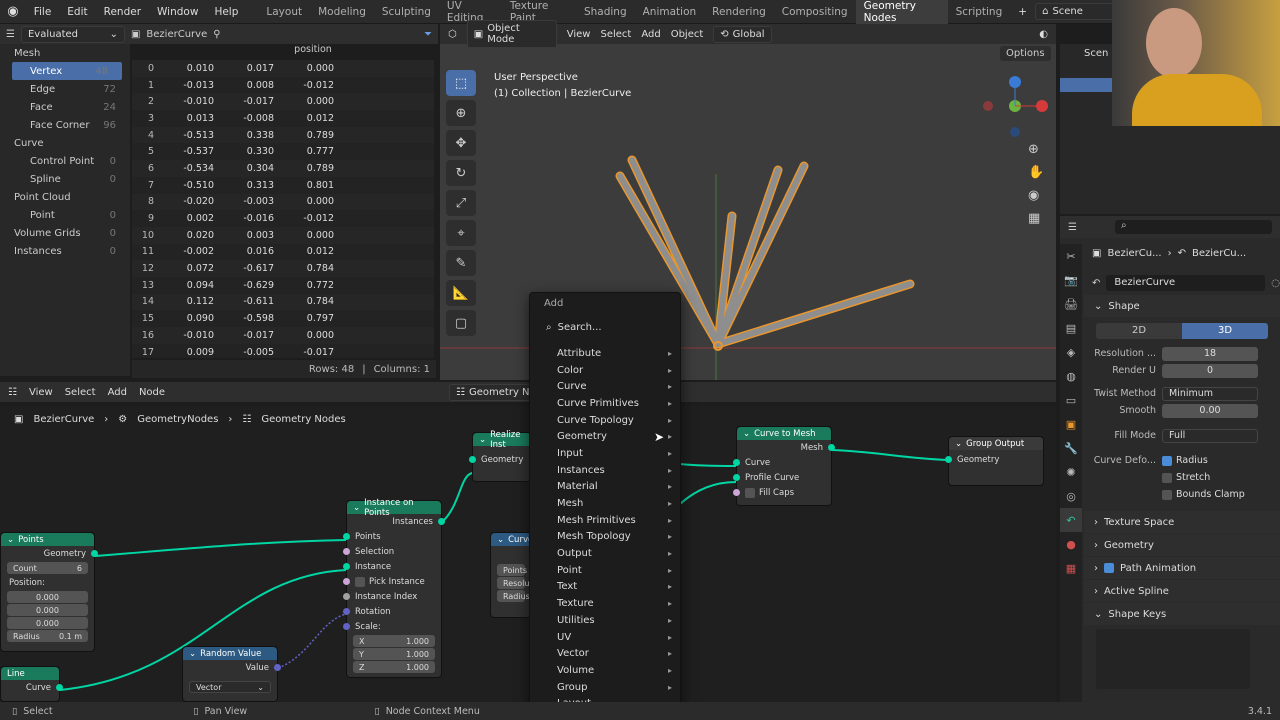 This screenshot has width=1280, height=720. I want to click on tool-tab-icon: ✂, so click(1071, 256).